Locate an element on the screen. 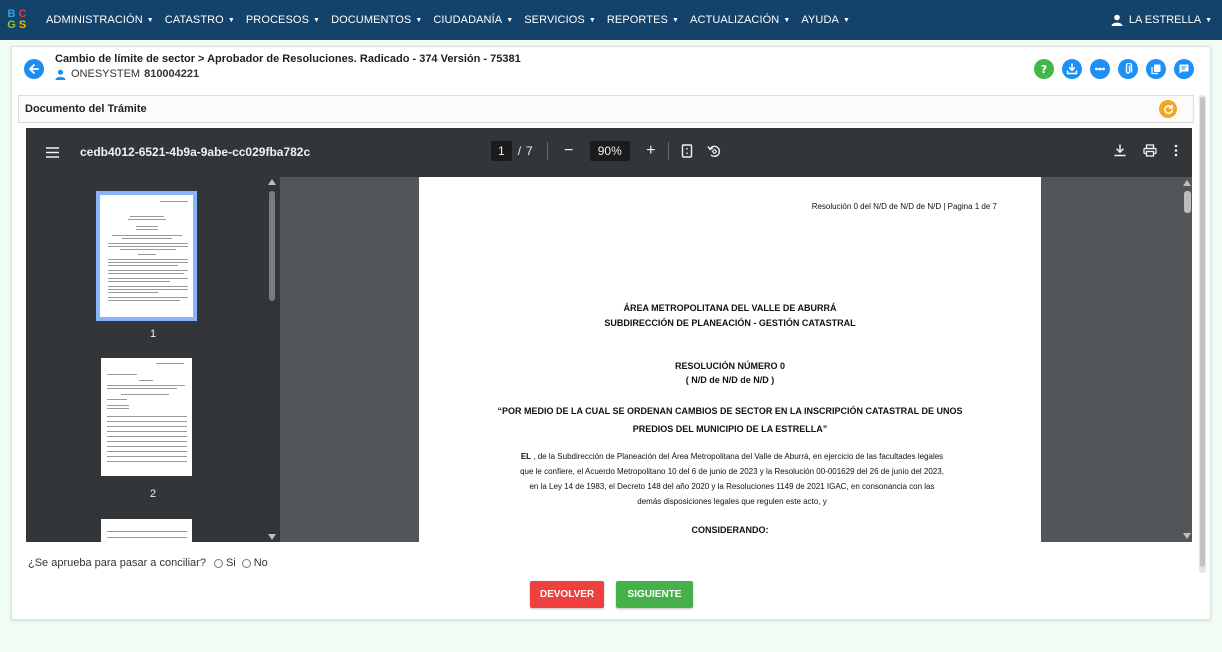 The height and width of the screenshot is (652, 1222). rotate-button is located at coordinates (714, 151).